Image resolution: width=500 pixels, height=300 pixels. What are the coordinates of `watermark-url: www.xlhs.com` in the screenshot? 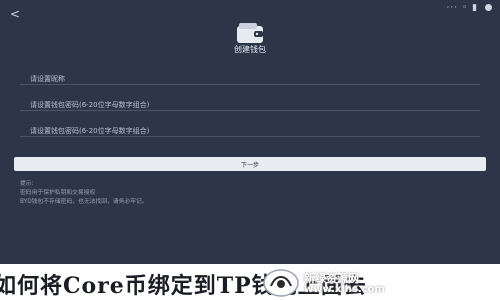 It's located at (344, 289).